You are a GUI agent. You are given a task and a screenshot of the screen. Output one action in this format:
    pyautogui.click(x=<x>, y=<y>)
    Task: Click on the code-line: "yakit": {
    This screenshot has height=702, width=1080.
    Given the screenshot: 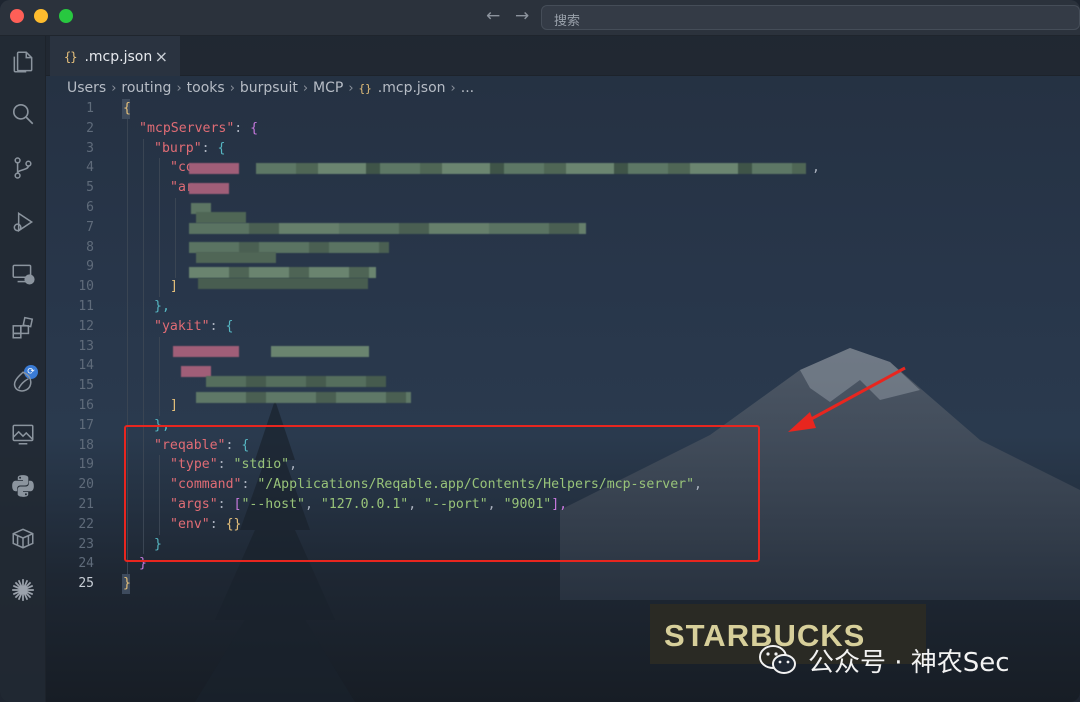 What is the action you would take?
    pyautogui.click(x=193, y=327)
    